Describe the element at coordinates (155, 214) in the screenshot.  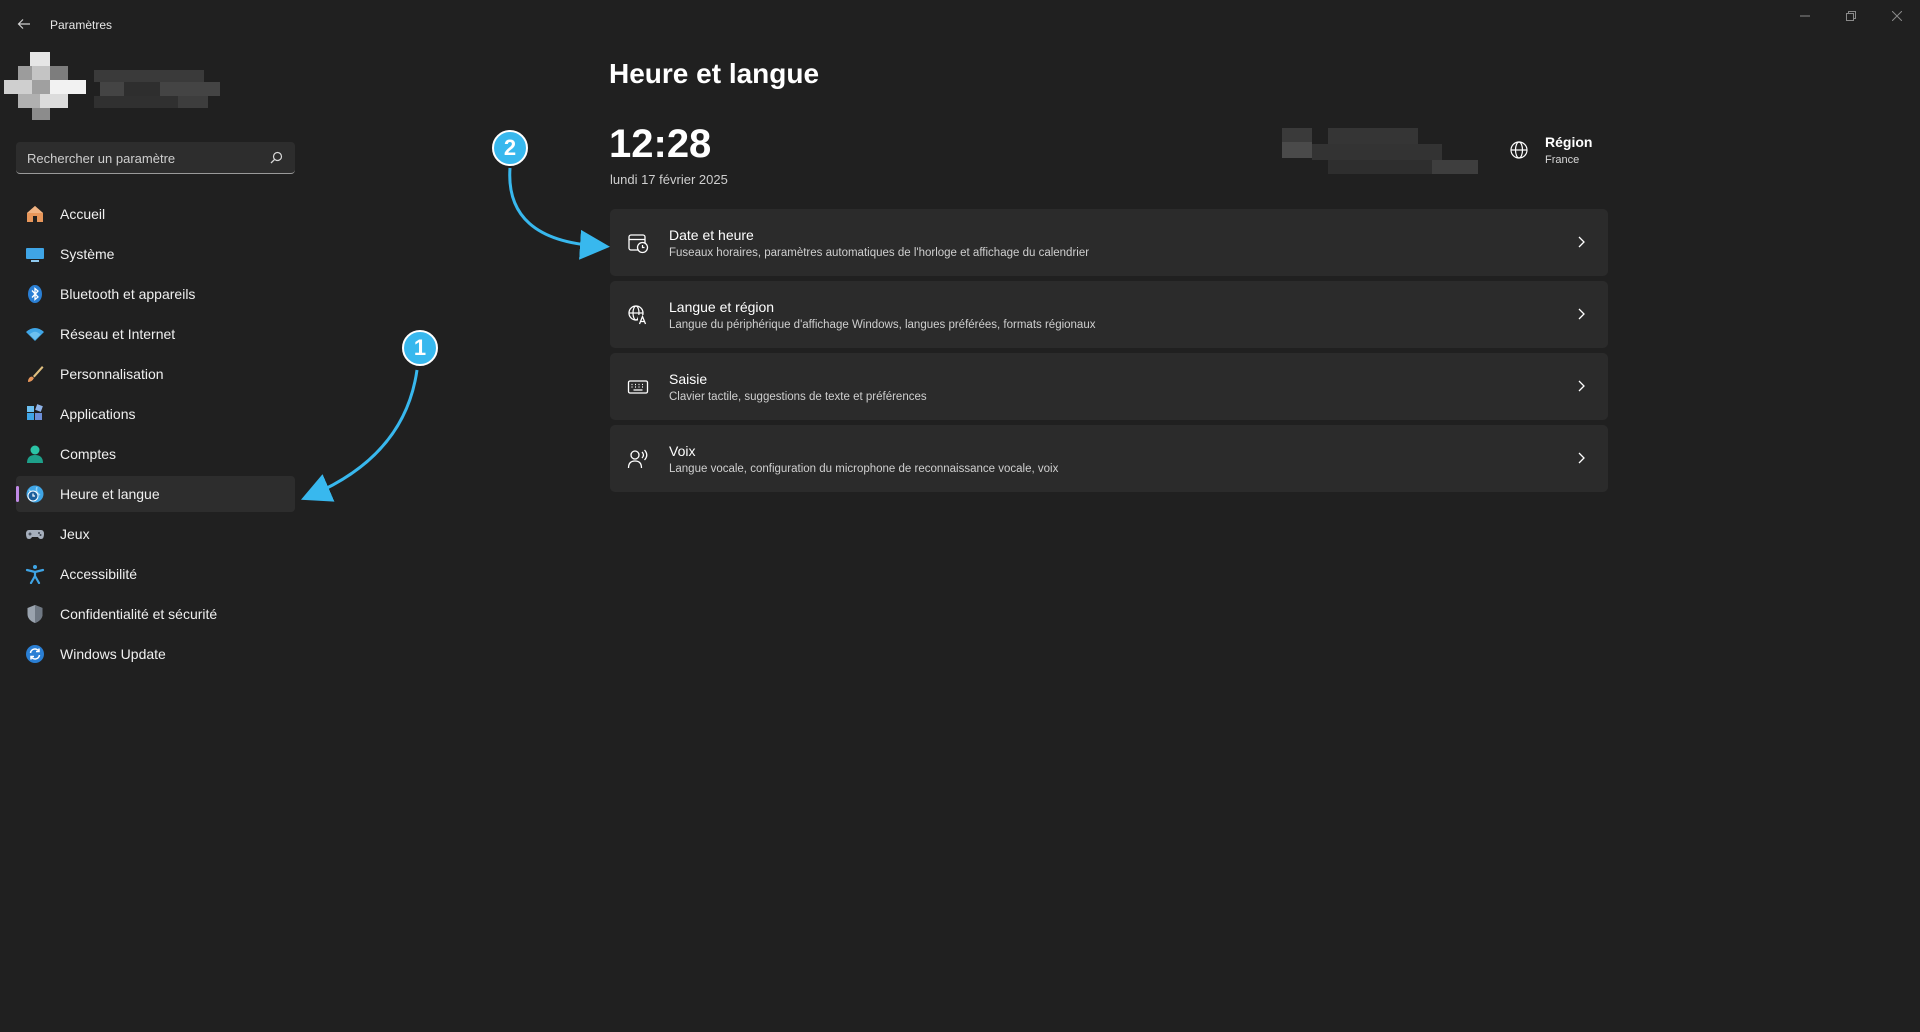
I see `sidebar-item-accueil: Accueil` at that location.